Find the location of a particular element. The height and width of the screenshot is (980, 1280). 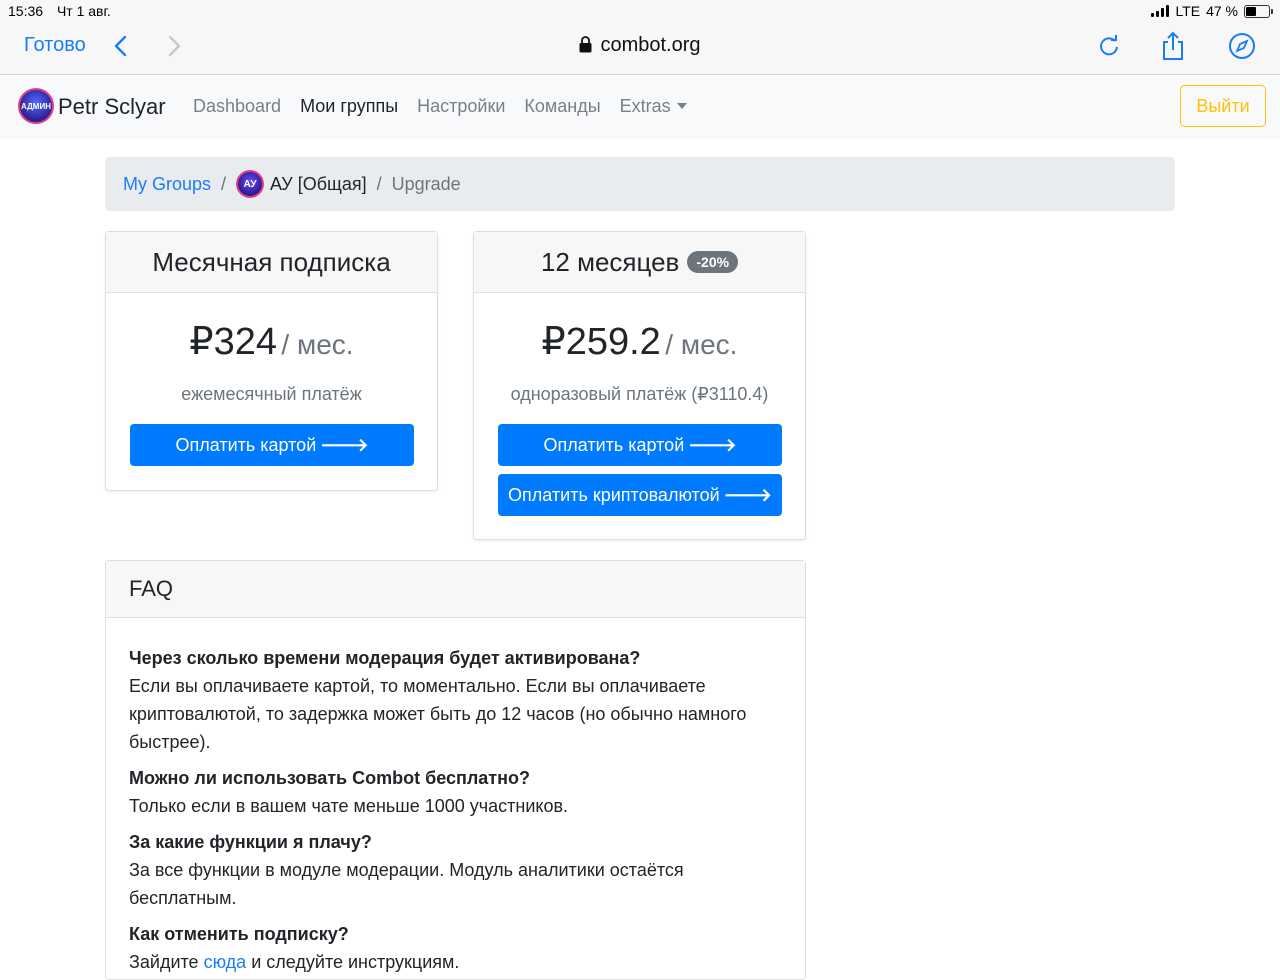

nav-link-extras: Extras is located at coordinates (645, 106).